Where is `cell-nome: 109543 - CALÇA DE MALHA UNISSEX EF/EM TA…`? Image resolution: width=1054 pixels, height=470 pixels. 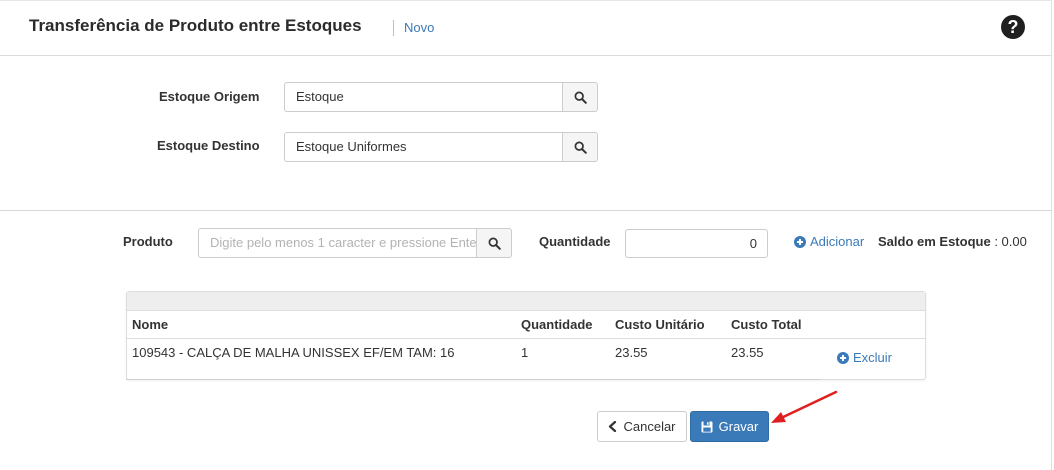
cell-nome: 109543 - CALÇA DE MALHA UNISSEX EF/EM TA… is located at coordinates (293, 352).